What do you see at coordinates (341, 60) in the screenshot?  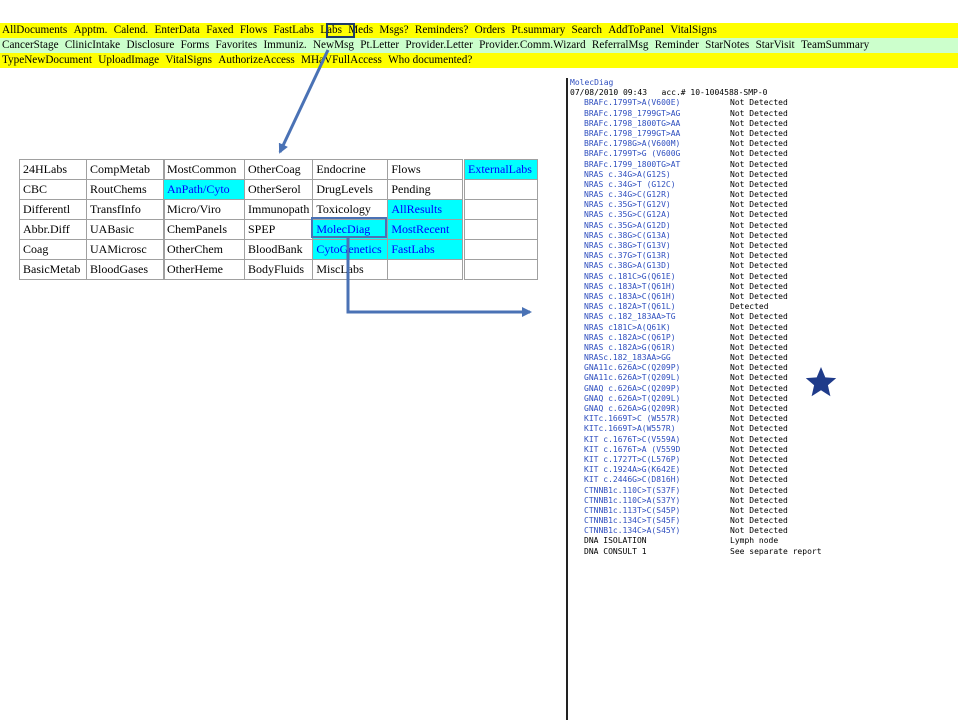 I see `nav-link-mhavfullaccess: MHaVFullAccess` at bounding box center [341, 60].